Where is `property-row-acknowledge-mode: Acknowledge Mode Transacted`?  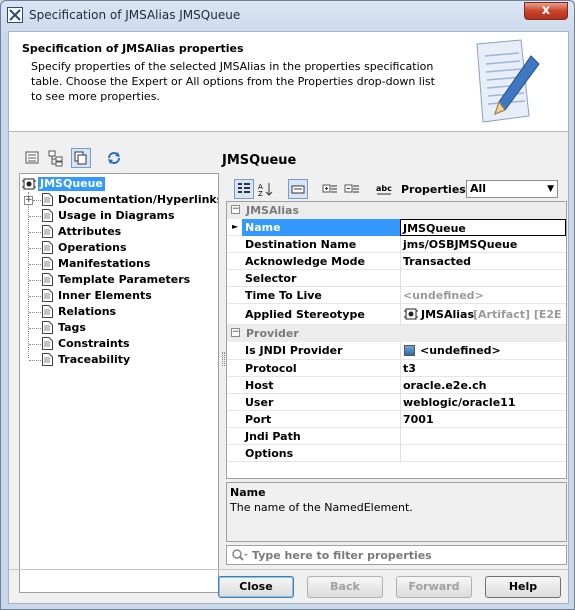 property-row-acknowledge-mode: Acknowledge Mode Transacted is located at coordinates (396, 261).